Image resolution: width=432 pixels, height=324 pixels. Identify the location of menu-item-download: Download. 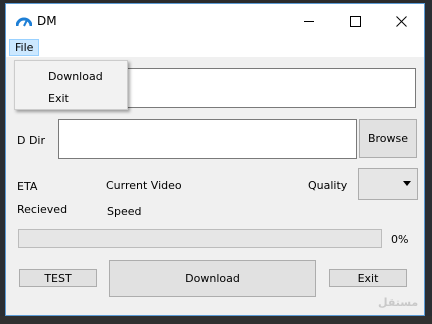
(75, 76).